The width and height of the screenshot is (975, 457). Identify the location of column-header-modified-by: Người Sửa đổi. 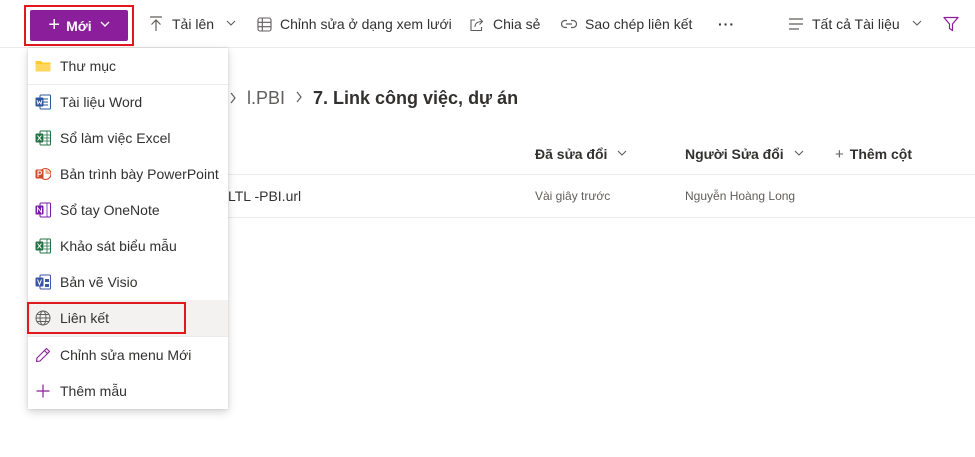
(744, 154).